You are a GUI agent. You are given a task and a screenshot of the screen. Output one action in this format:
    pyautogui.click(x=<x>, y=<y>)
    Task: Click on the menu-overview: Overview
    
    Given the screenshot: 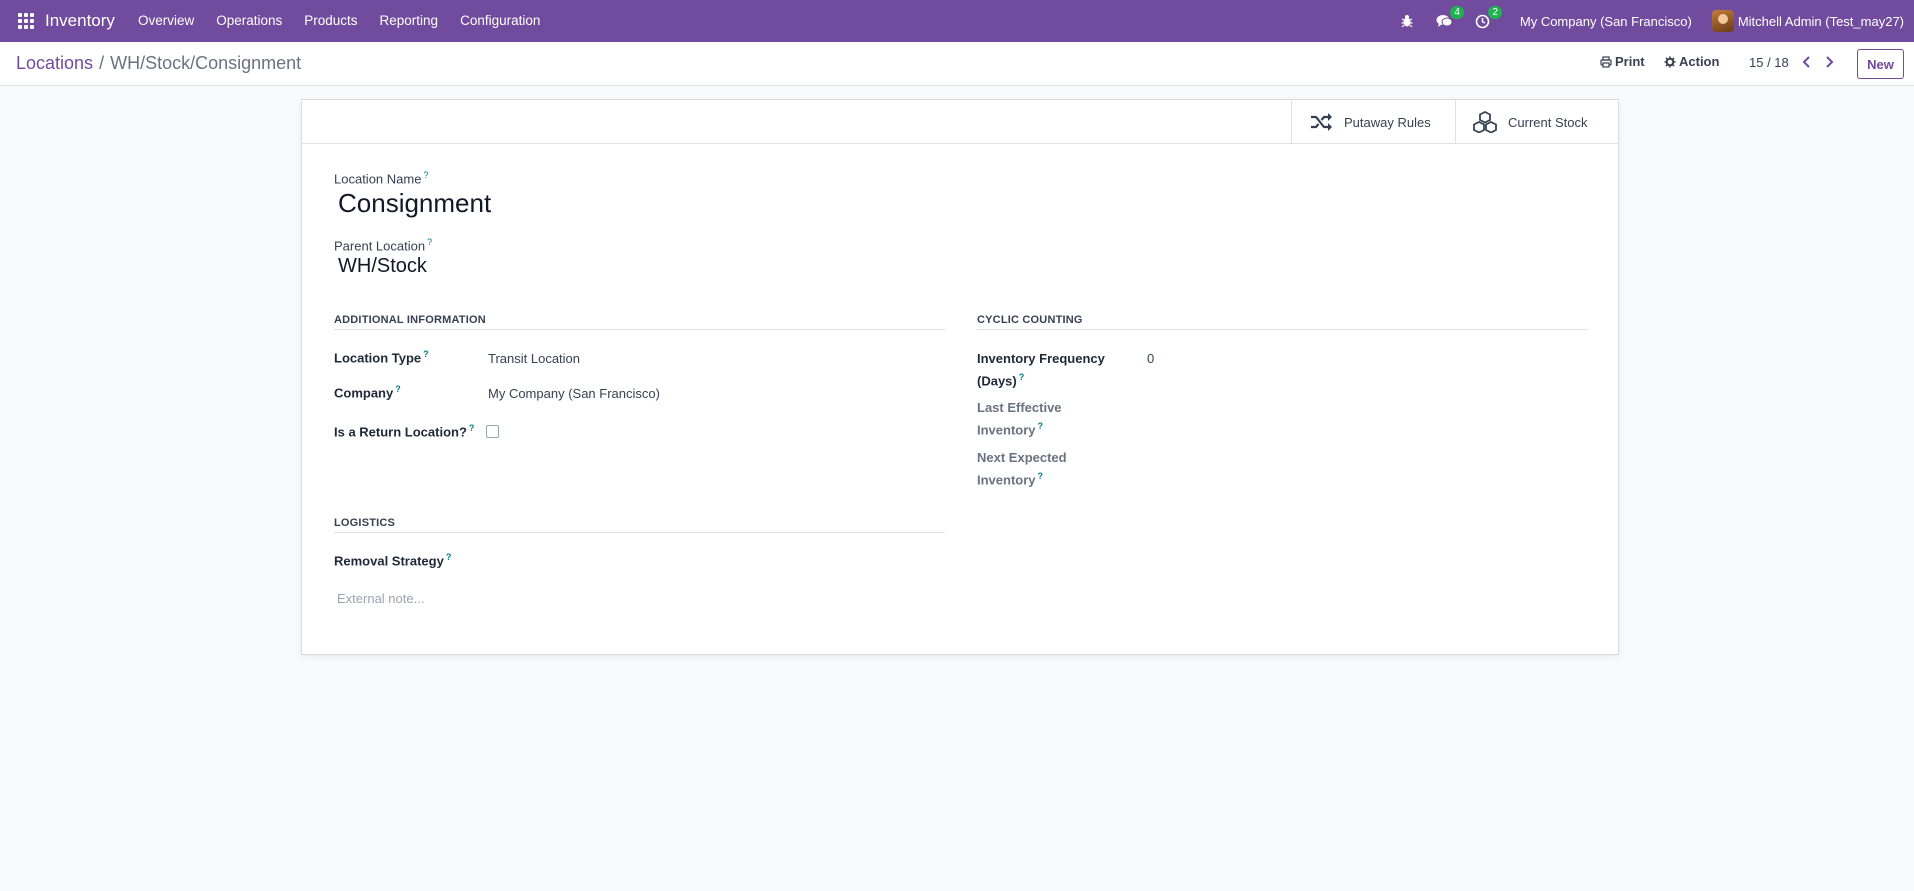 What is the action you would take?
    pyautogui.click(x=166, y=21)
    